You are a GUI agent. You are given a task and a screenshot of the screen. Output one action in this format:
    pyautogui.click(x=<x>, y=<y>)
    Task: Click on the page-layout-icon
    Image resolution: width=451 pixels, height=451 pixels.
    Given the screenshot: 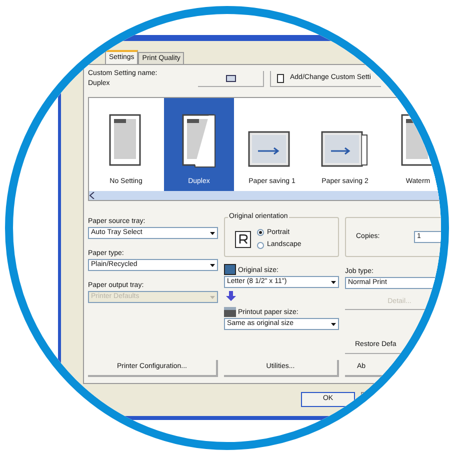 What is the action you would take?
    pyautogui.click(x=345, y=149)
    